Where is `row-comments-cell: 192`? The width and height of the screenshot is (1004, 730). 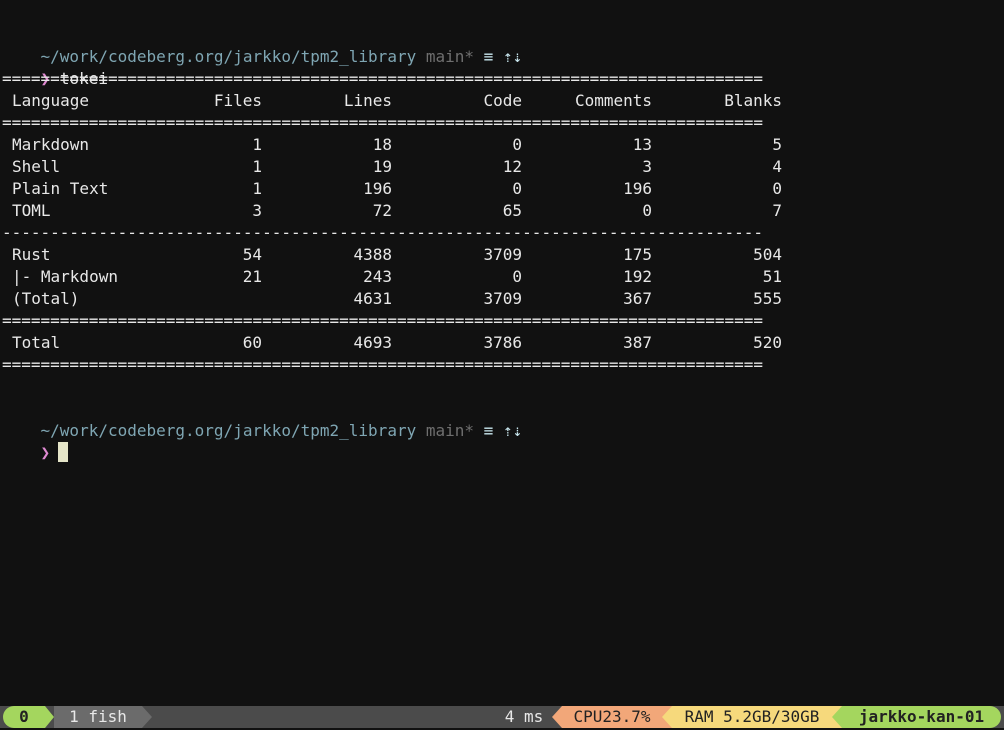 row-comments-cell: 192 is located at coordinates (637, 276).